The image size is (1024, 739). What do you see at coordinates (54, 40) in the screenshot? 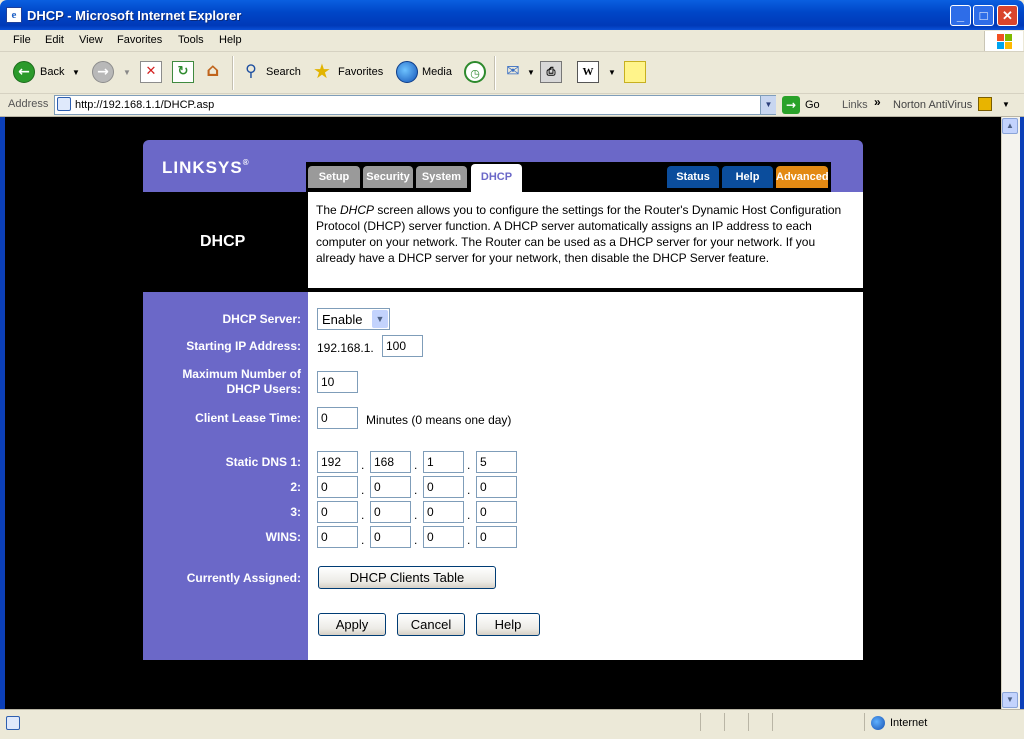
I see `menu-edit: Edit` at bounding box center [54, 40].